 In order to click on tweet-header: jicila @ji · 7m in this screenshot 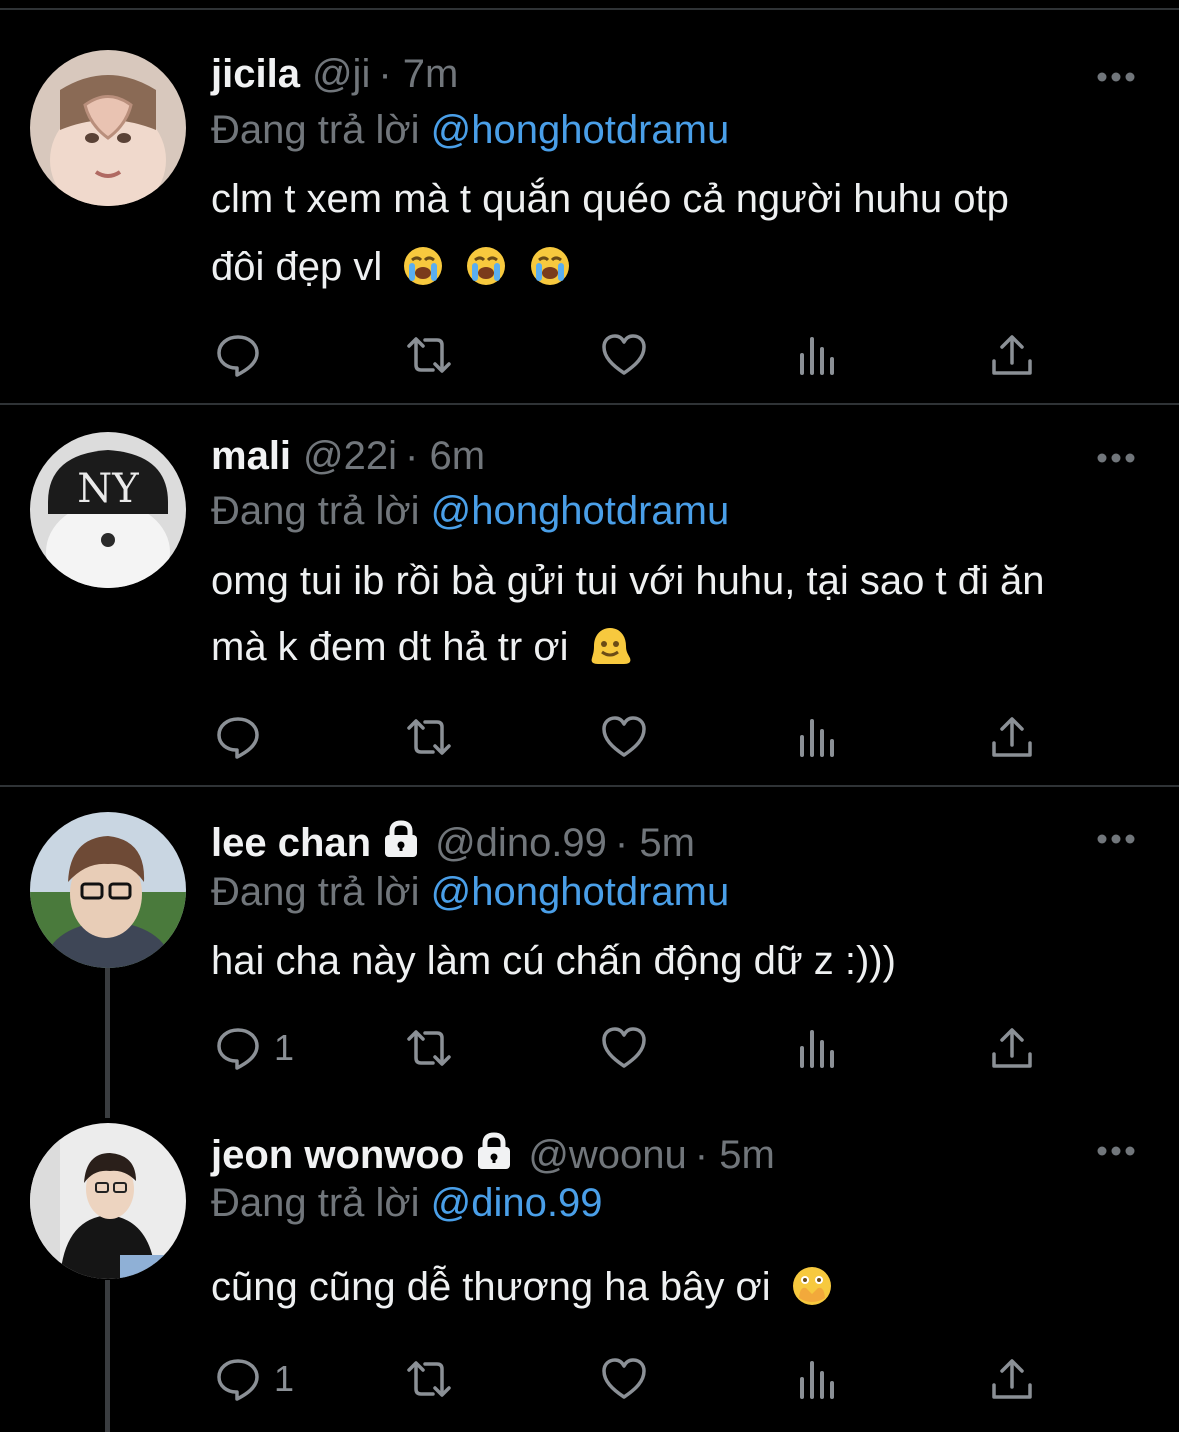, I will do `click(334, 77)`.